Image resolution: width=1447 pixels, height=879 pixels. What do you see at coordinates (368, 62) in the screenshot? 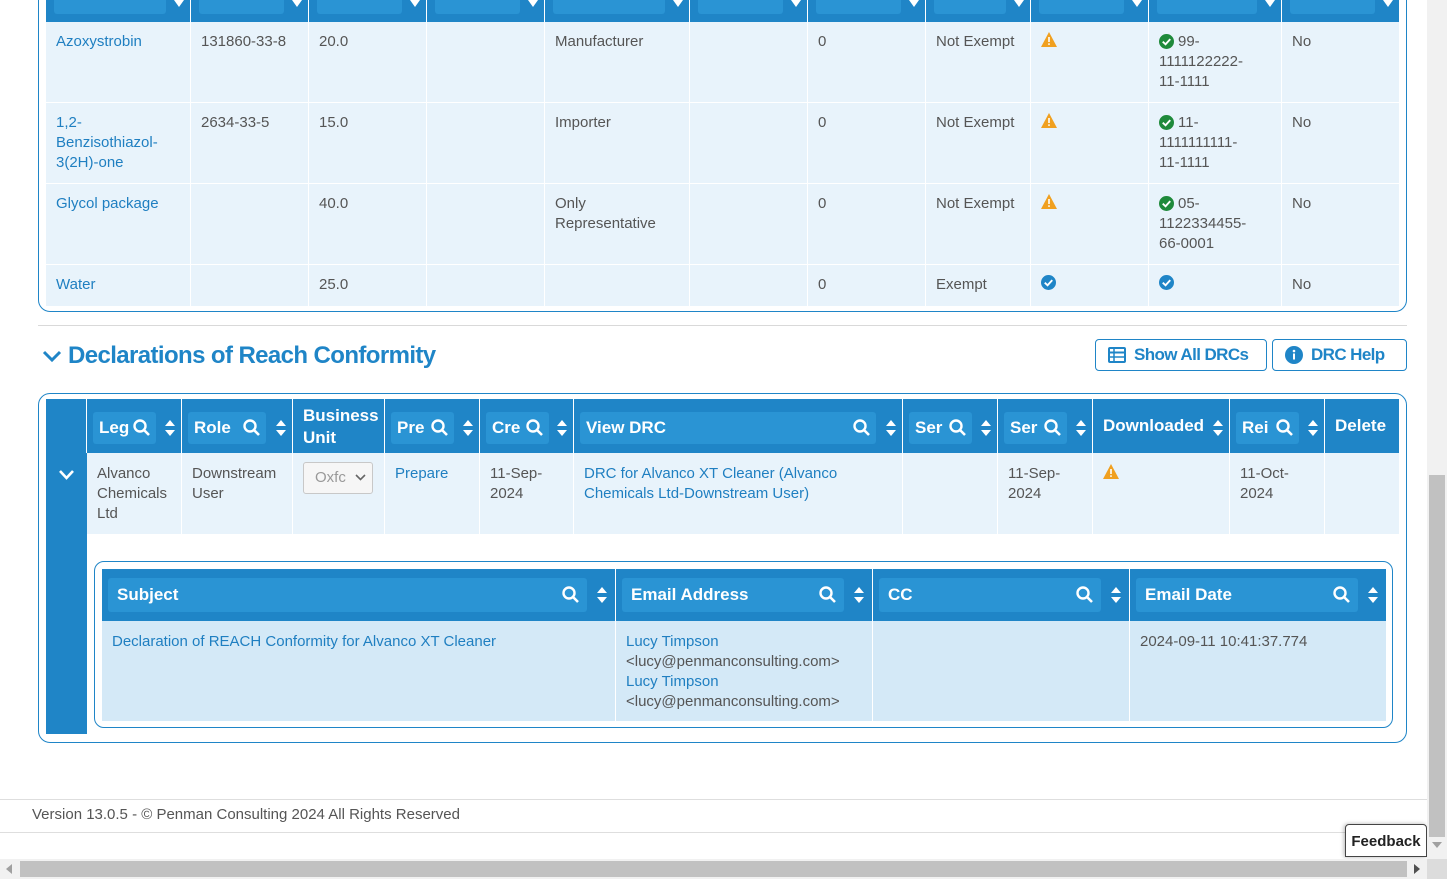
I see `percentage: 20.0` at bounding box center [368, 62].